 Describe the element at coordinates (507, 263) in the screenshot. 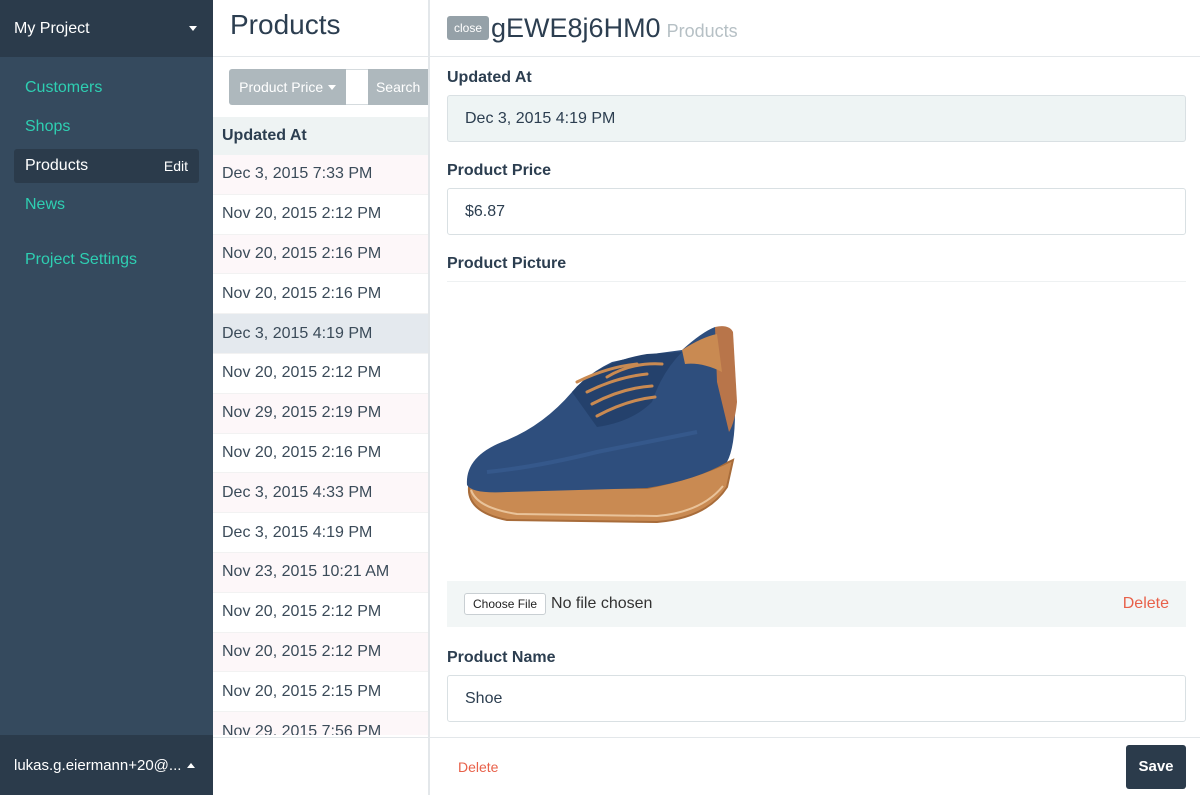

I see `field-label-product-picture: Product Picture` at that location.